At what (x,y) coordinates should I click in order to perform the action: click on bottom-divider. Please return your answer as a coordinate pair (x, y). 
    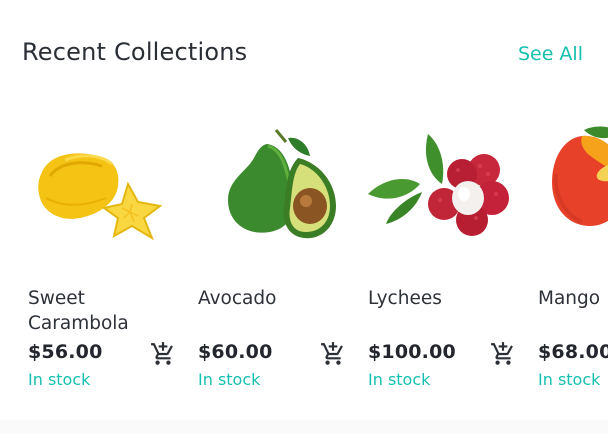
    Looking at the image, I should click on (304, 427).